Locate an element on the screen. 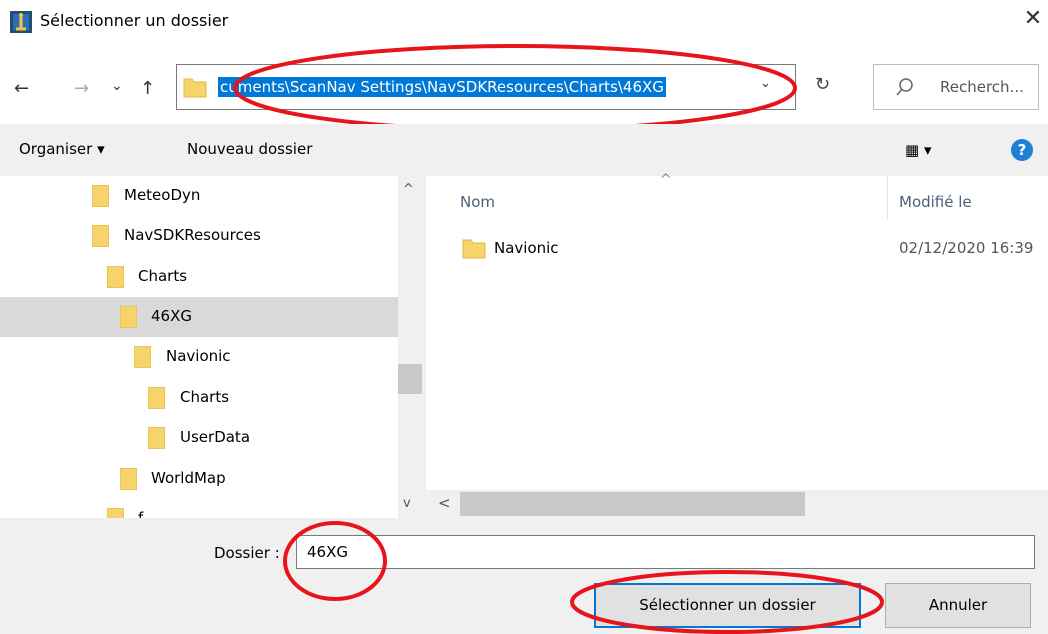 This screenshot has width=1048, height=634. app-icon is located at coordinates (21, 22).